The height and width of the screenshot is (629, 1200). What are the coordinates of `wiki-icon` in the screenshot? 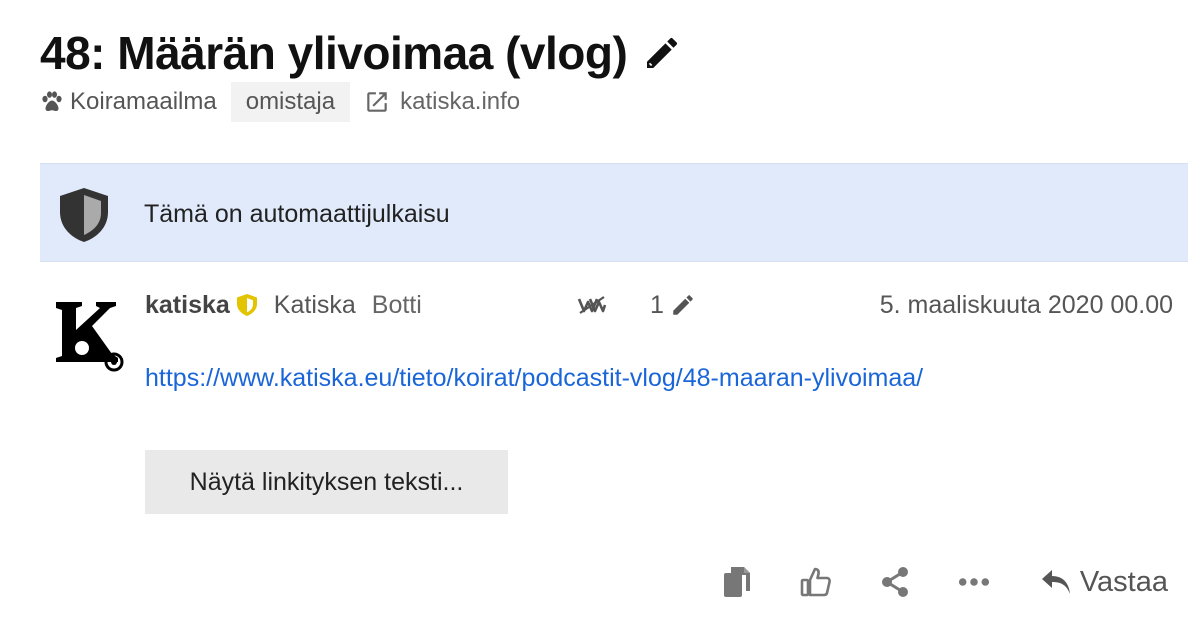 It's located at (592, 308).